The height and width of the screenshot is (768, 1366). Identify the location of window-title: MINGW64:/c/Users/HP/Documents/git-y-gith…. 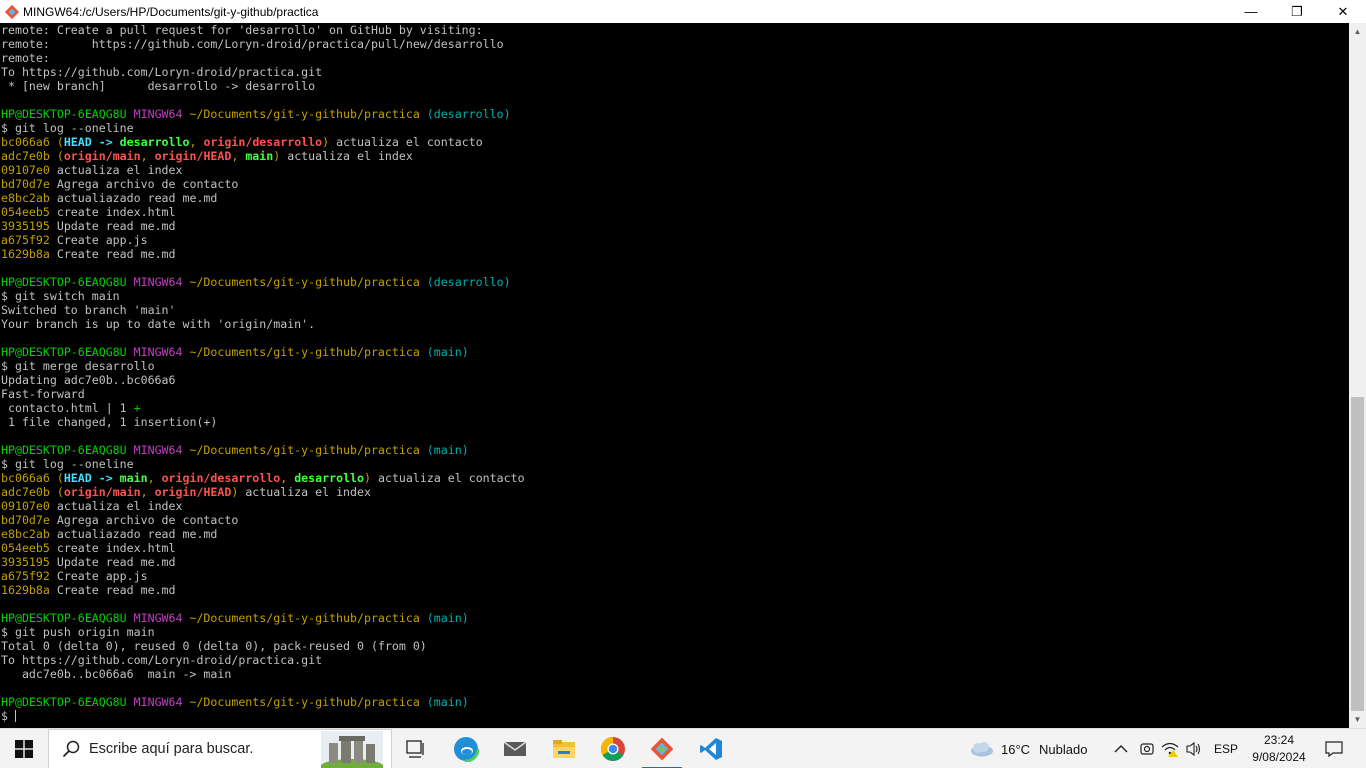
(171, 11).